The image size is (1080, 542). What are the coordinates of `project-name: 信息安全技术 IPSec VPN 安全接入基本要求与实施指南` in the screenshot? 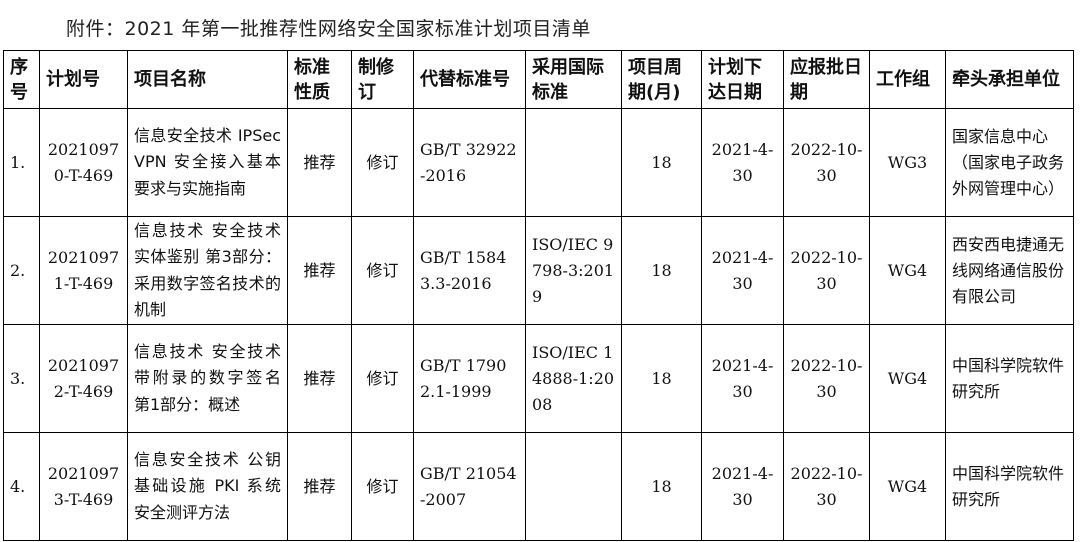 It's located at (207, 162).